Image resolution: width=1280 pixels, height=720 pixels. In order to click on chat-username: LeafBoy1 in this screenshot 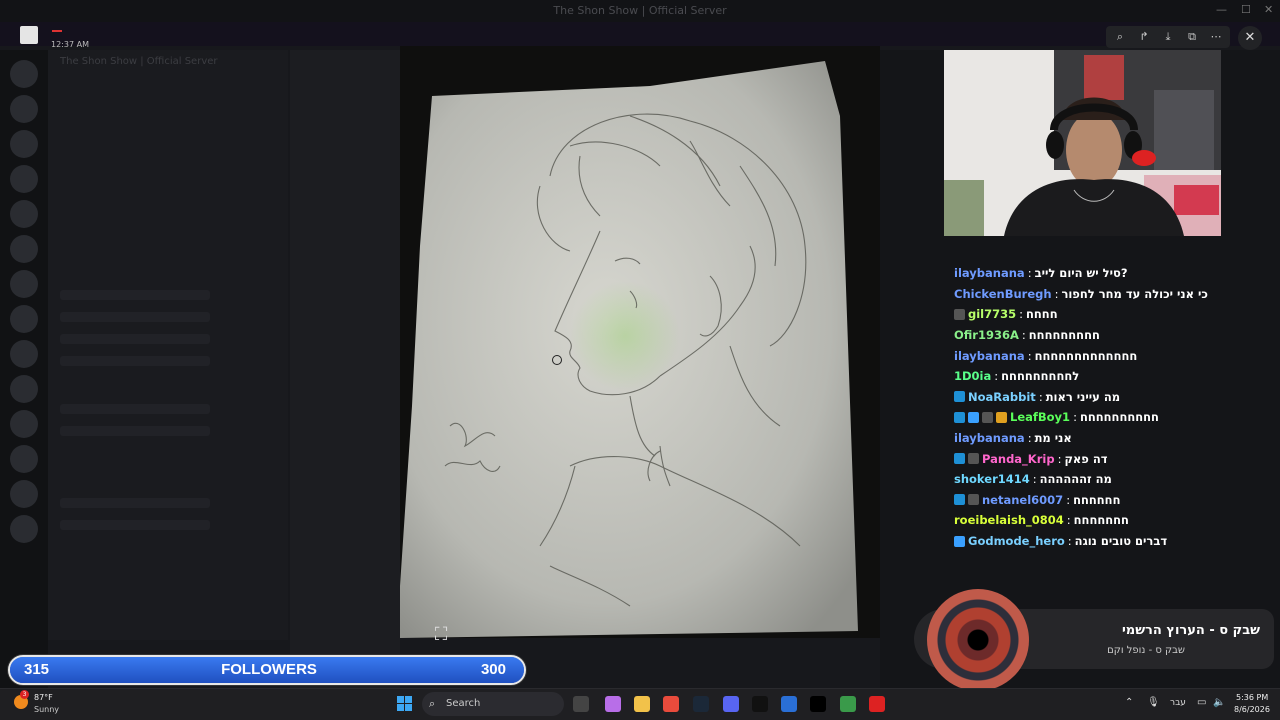, I will do `click(1040, 417)`.